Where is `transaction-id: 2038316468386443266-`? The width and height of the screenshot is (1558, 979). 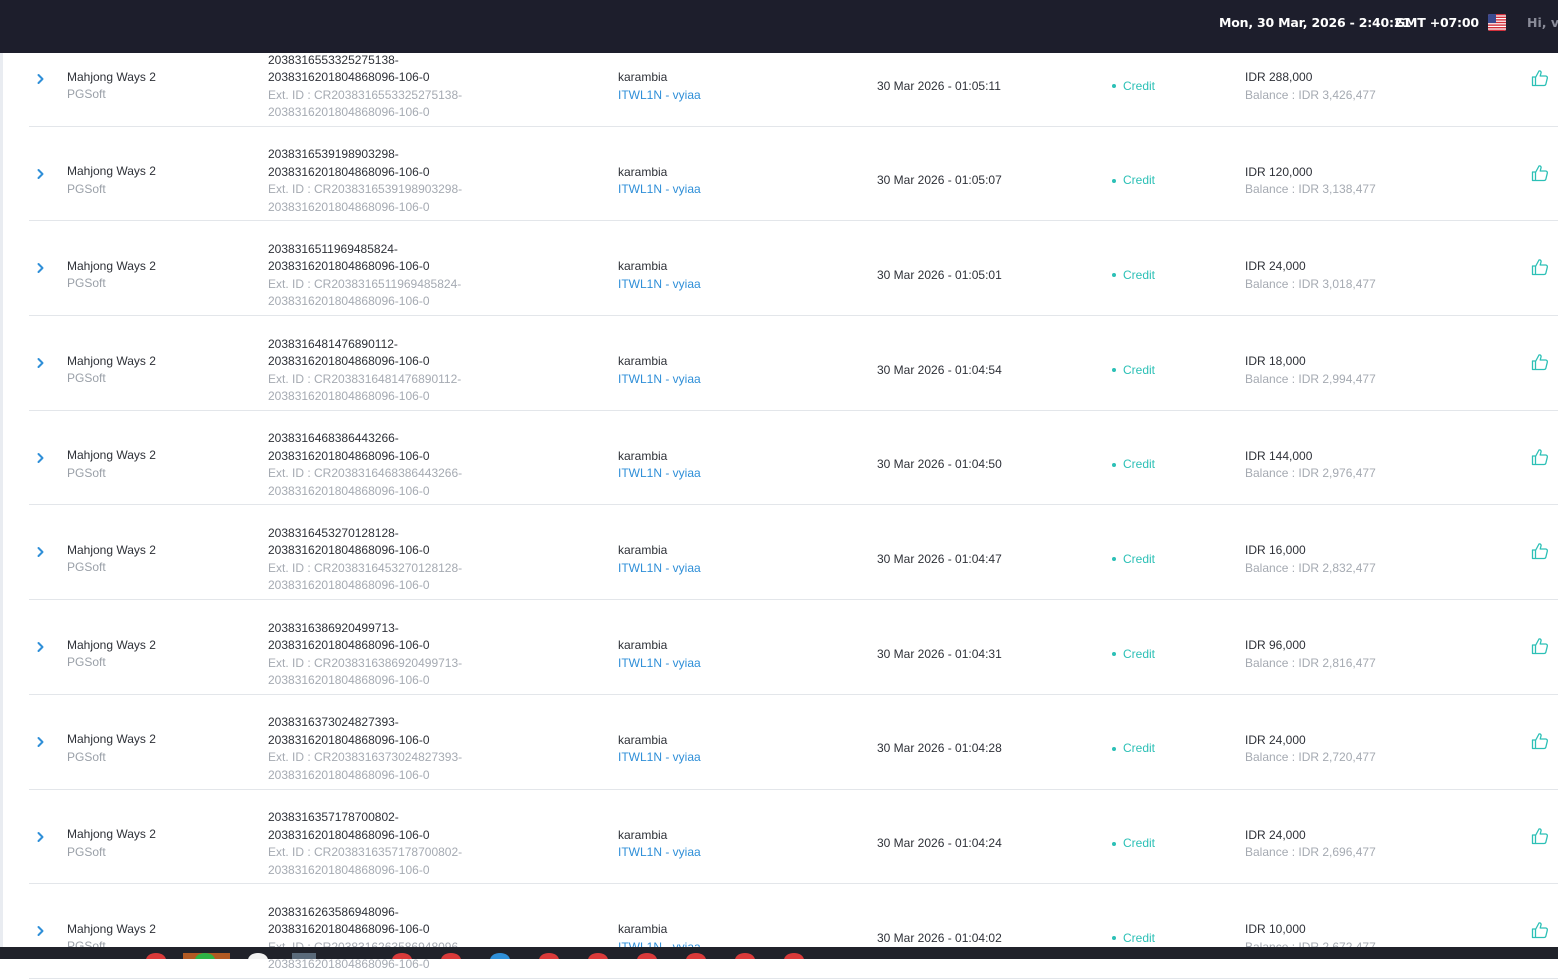 transaction-id: 2038316468386443266- is located at coordinates (333, 438).